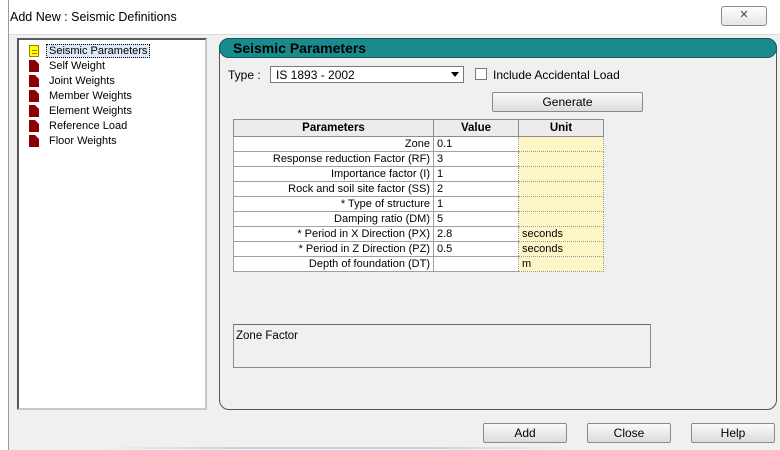 The image size is (780, 450). Describe the element at coordinates (90, 96) in the screenshot. I see `tree-item-label: Member Weights` at that location.